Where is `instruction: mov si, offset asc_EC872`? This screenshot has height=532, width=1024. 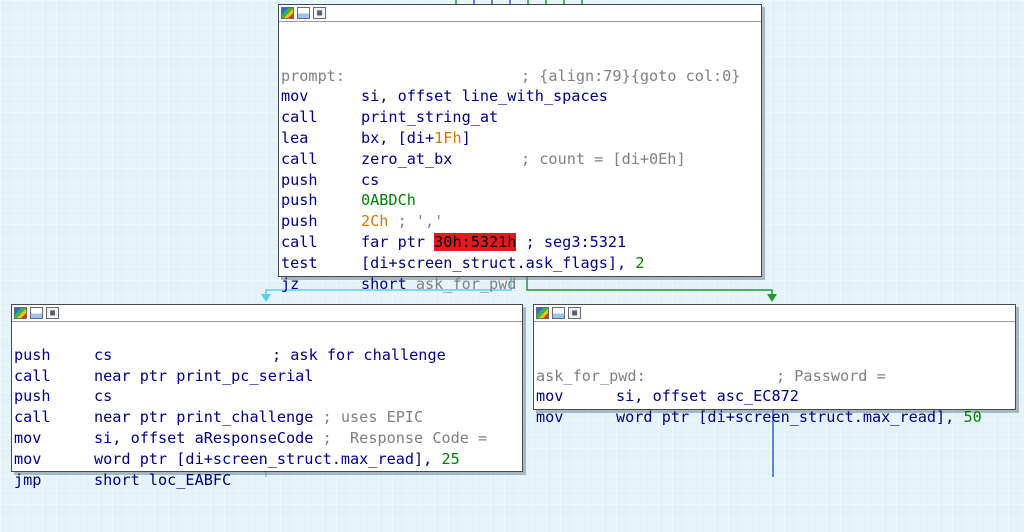
instruction: mov si, offset asc_EC872 is located at coordinates (775, 396).